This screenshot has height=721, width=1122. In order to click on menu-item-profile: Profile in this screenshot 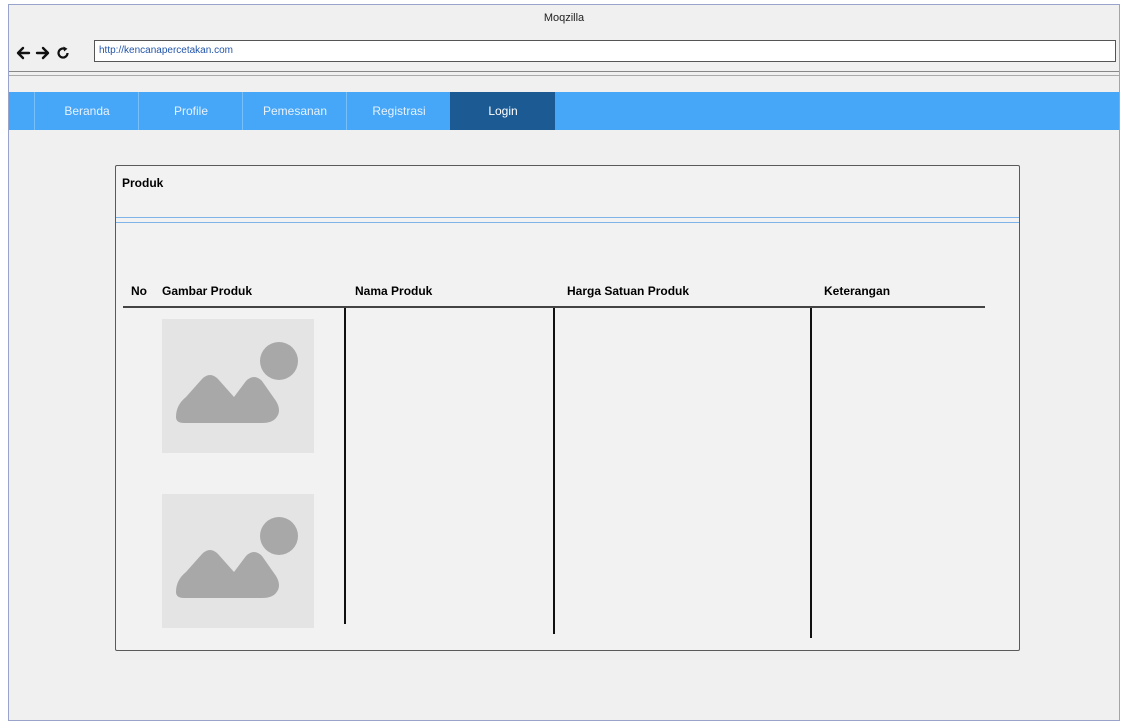, I will do `click(190, 111)`.